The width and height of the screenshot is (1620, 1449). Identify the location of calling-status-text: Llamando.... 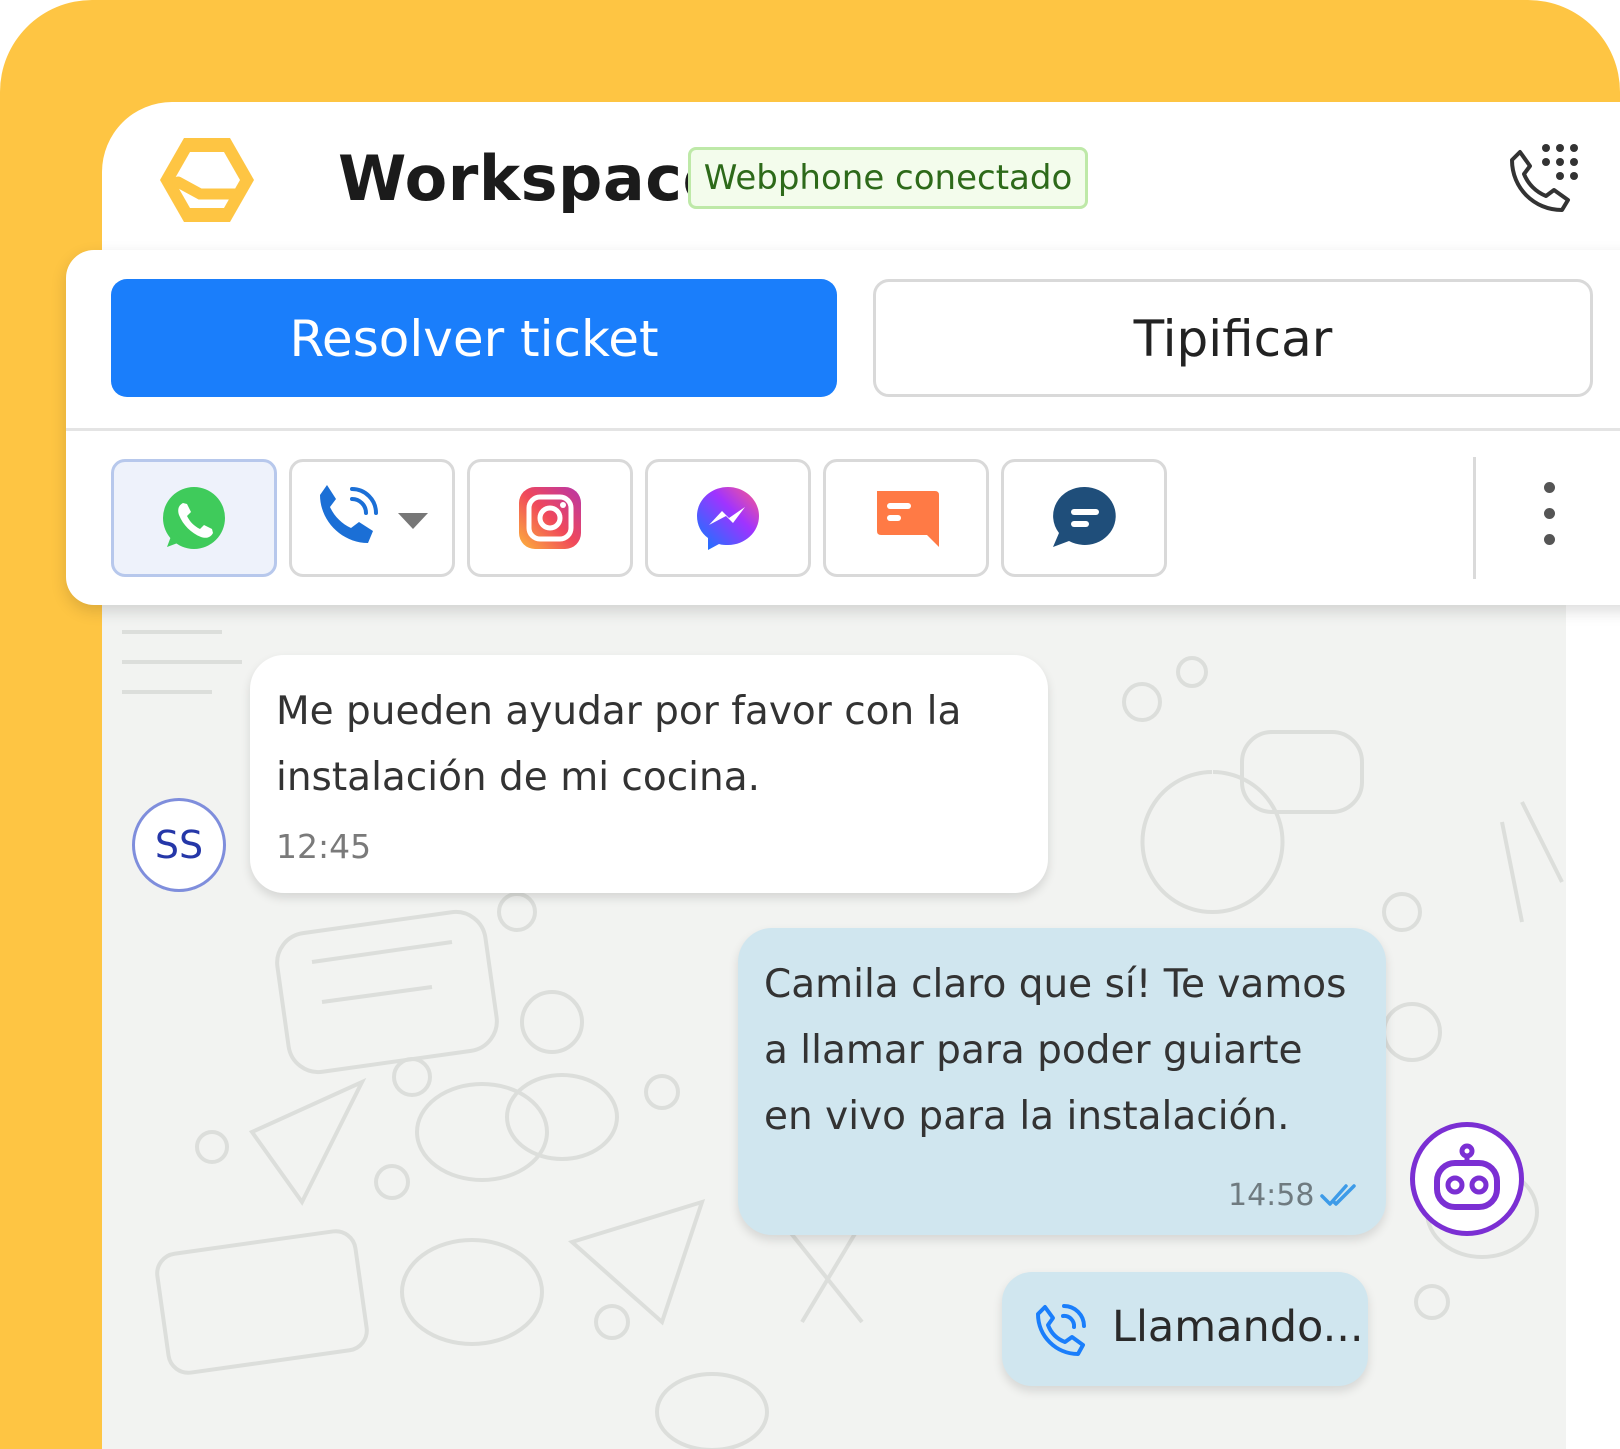
(1238, 1327).